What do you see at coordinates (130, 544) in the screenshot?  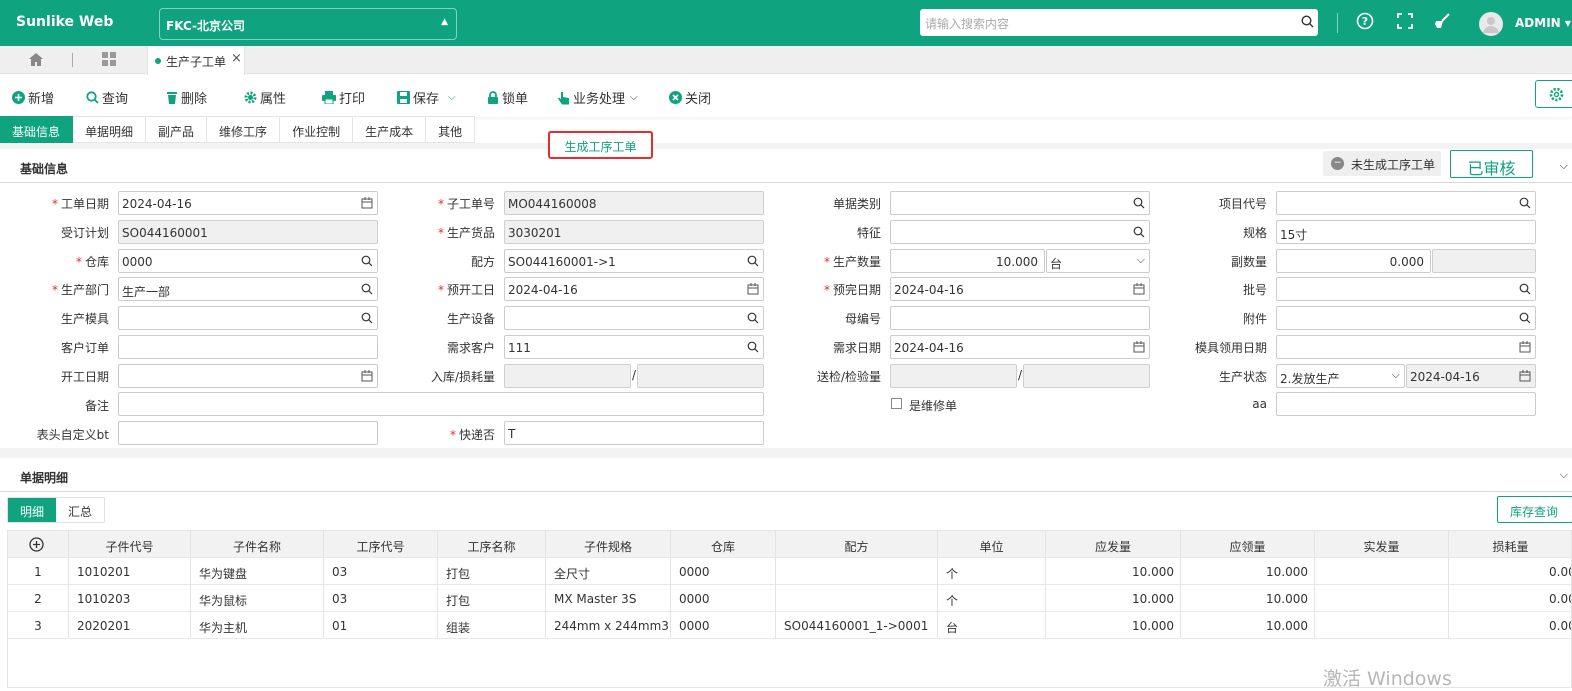 I see `column-header: 子件代号` at bounding box center [130, 544].